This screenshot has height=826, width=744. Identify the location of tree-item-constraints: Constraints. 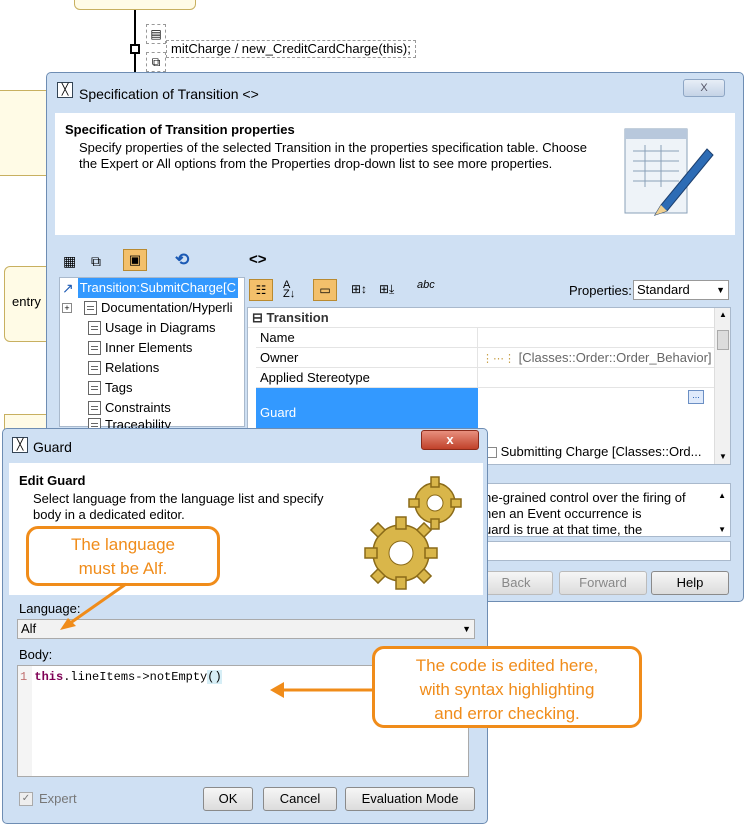
(129, 408).